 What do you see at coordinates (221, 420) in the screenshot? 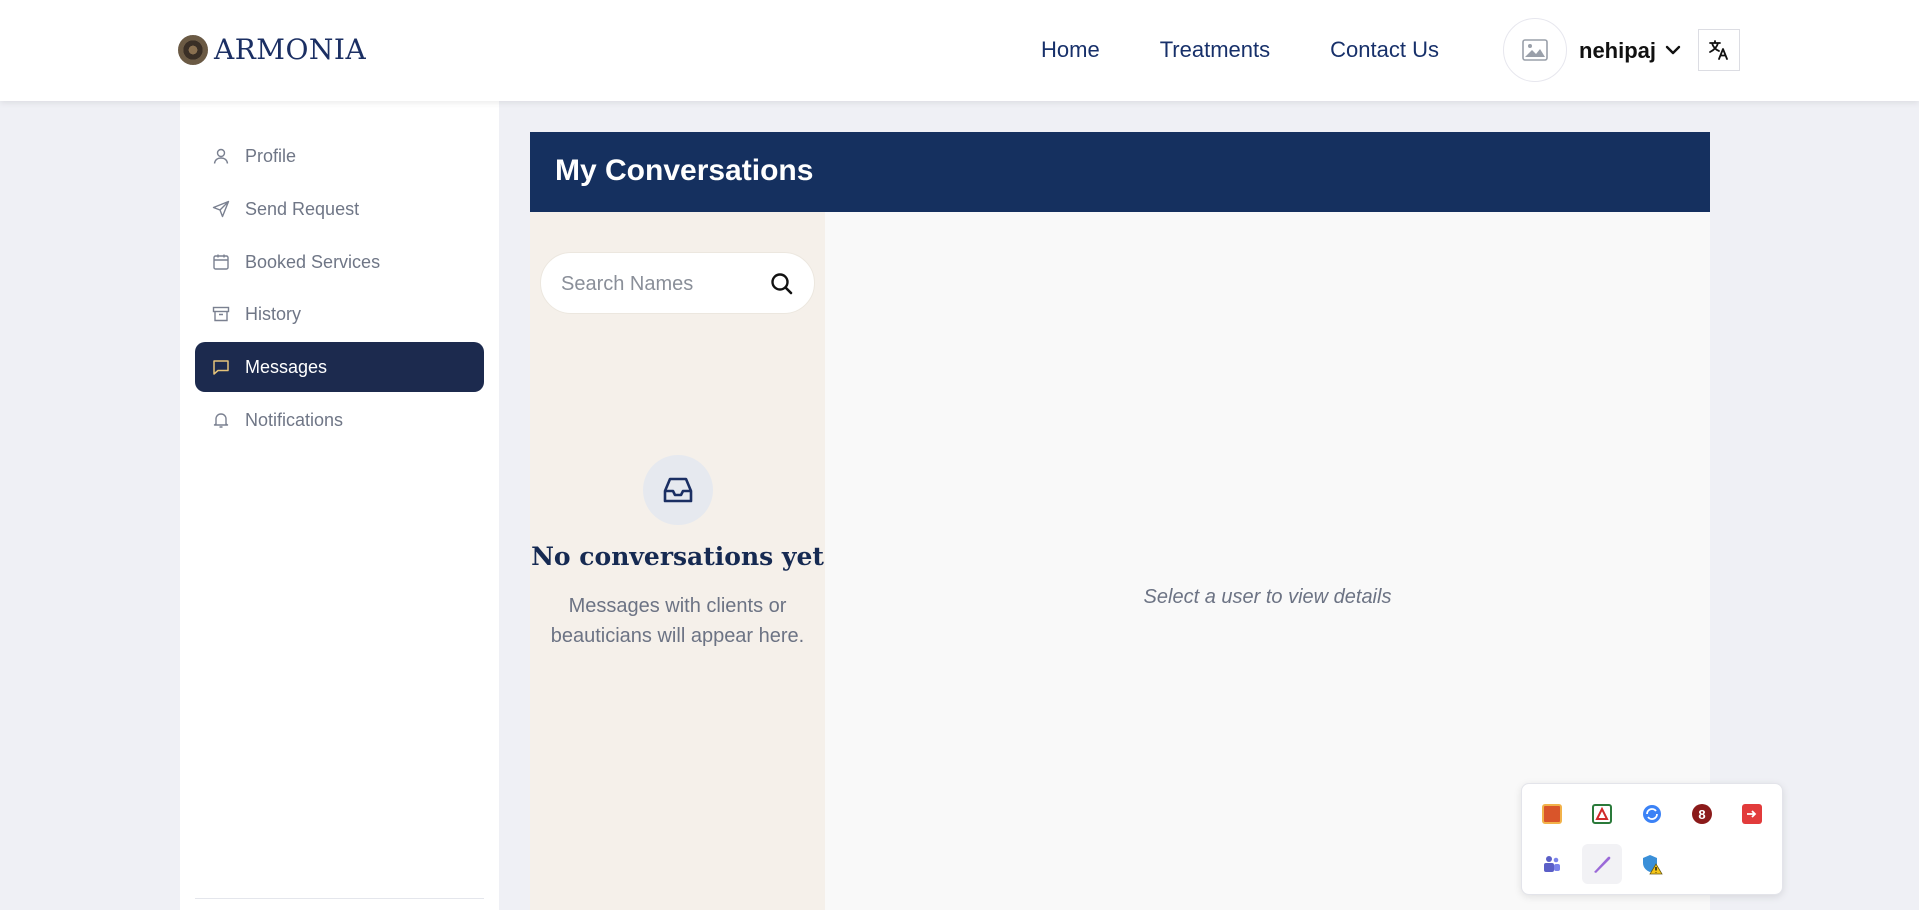
I see `bell-icon` at bounding box center [221, 420].